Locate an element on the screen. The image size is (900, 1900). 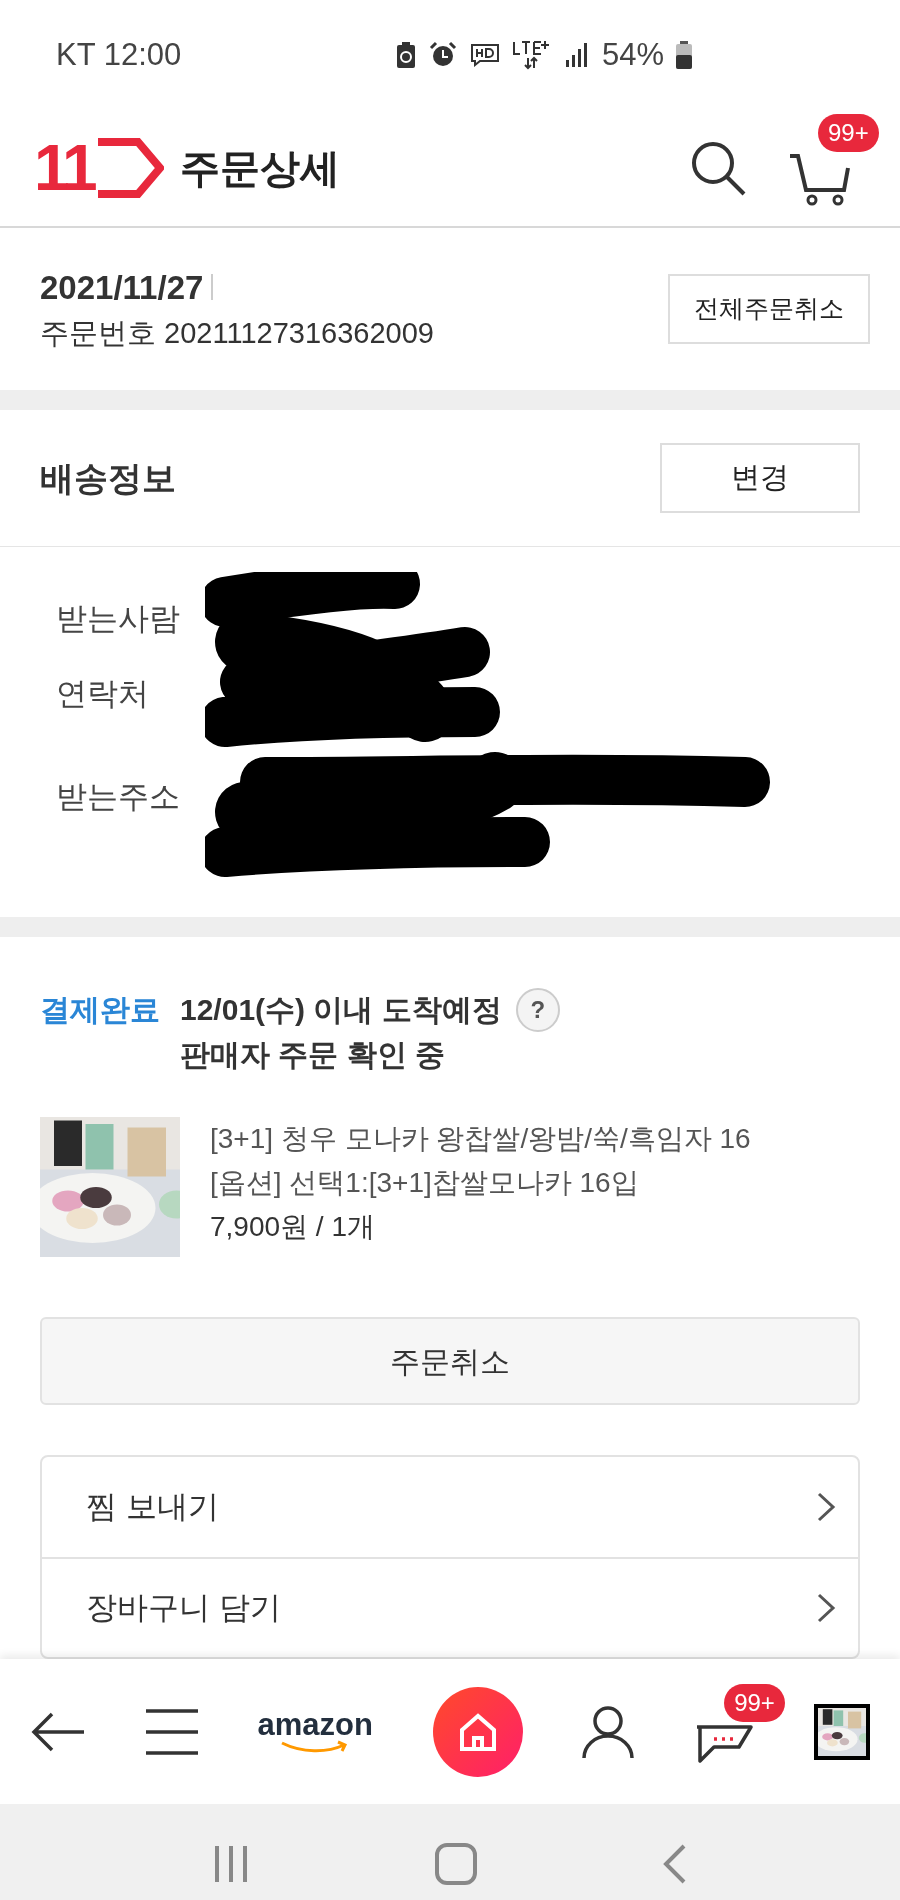
field-label: 연락처 is located at coordinates (102, 694).